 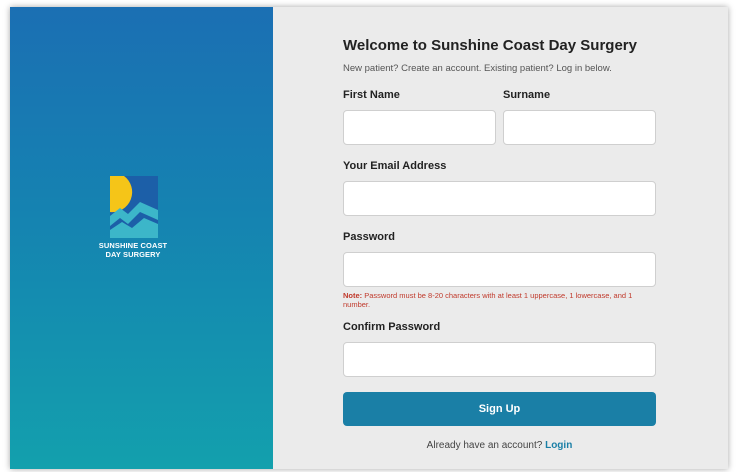 I want to click on first-name-label: First Name, so click(x=371, y=95).